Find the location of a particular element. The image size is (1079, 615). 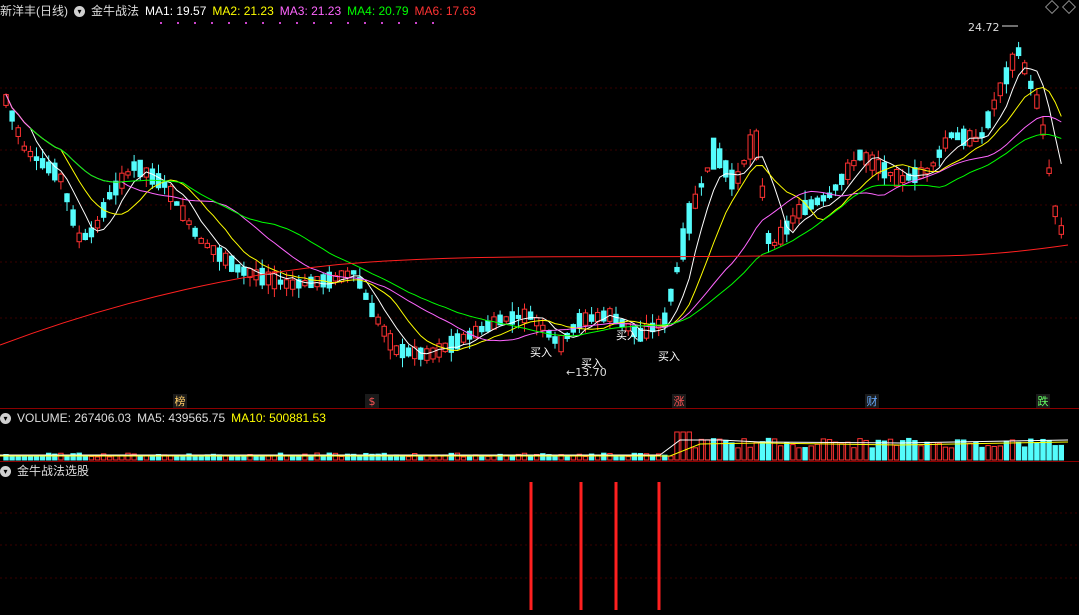

volume-ma5-label: MA5: 439565.75 is located at coordinates (181, 418).